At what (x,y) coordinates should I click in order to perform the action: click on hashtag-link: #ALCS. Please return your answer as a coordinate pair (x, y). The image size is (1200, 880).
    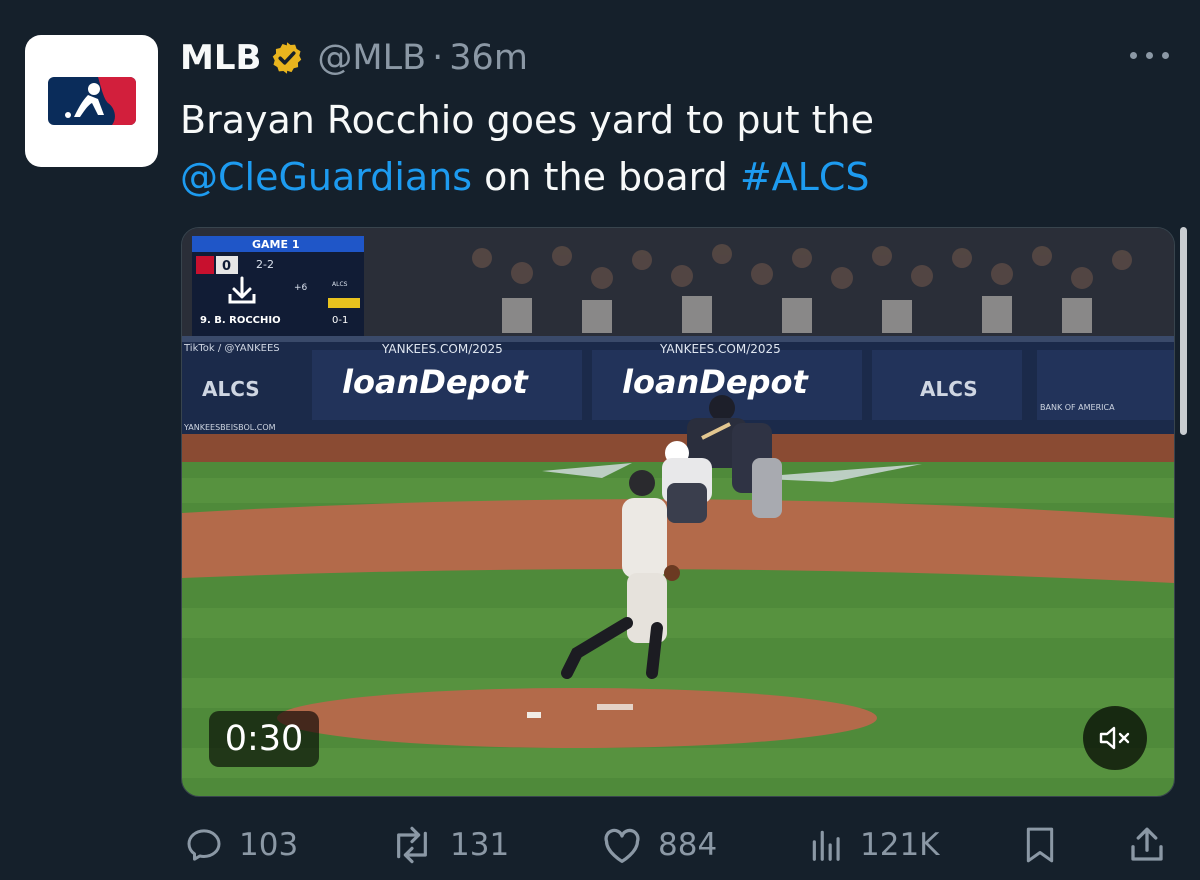
    Looking at the image, I should click on (805, 177).